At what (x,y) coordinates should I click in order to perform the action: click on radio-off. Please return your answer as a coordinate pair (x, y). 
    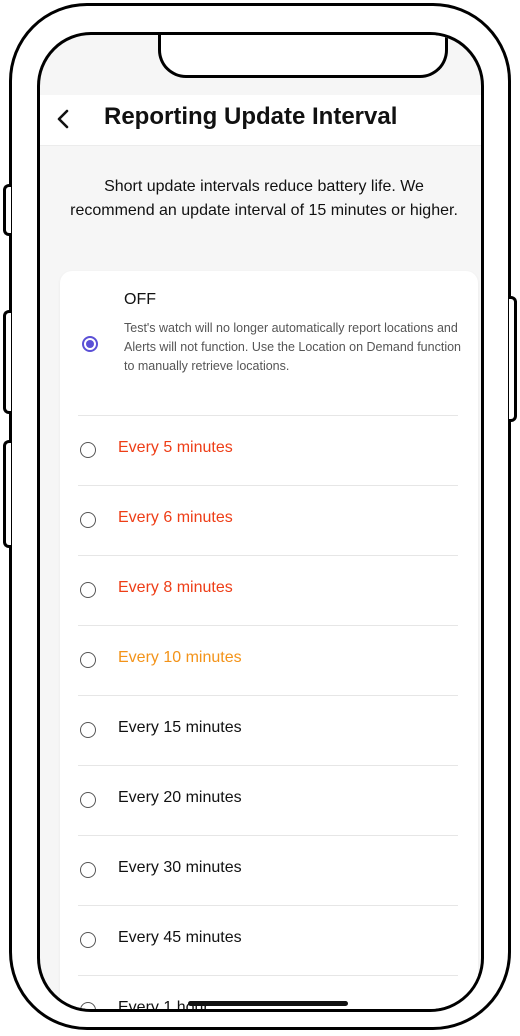
    Looking at the image, I should click on (90, 344).